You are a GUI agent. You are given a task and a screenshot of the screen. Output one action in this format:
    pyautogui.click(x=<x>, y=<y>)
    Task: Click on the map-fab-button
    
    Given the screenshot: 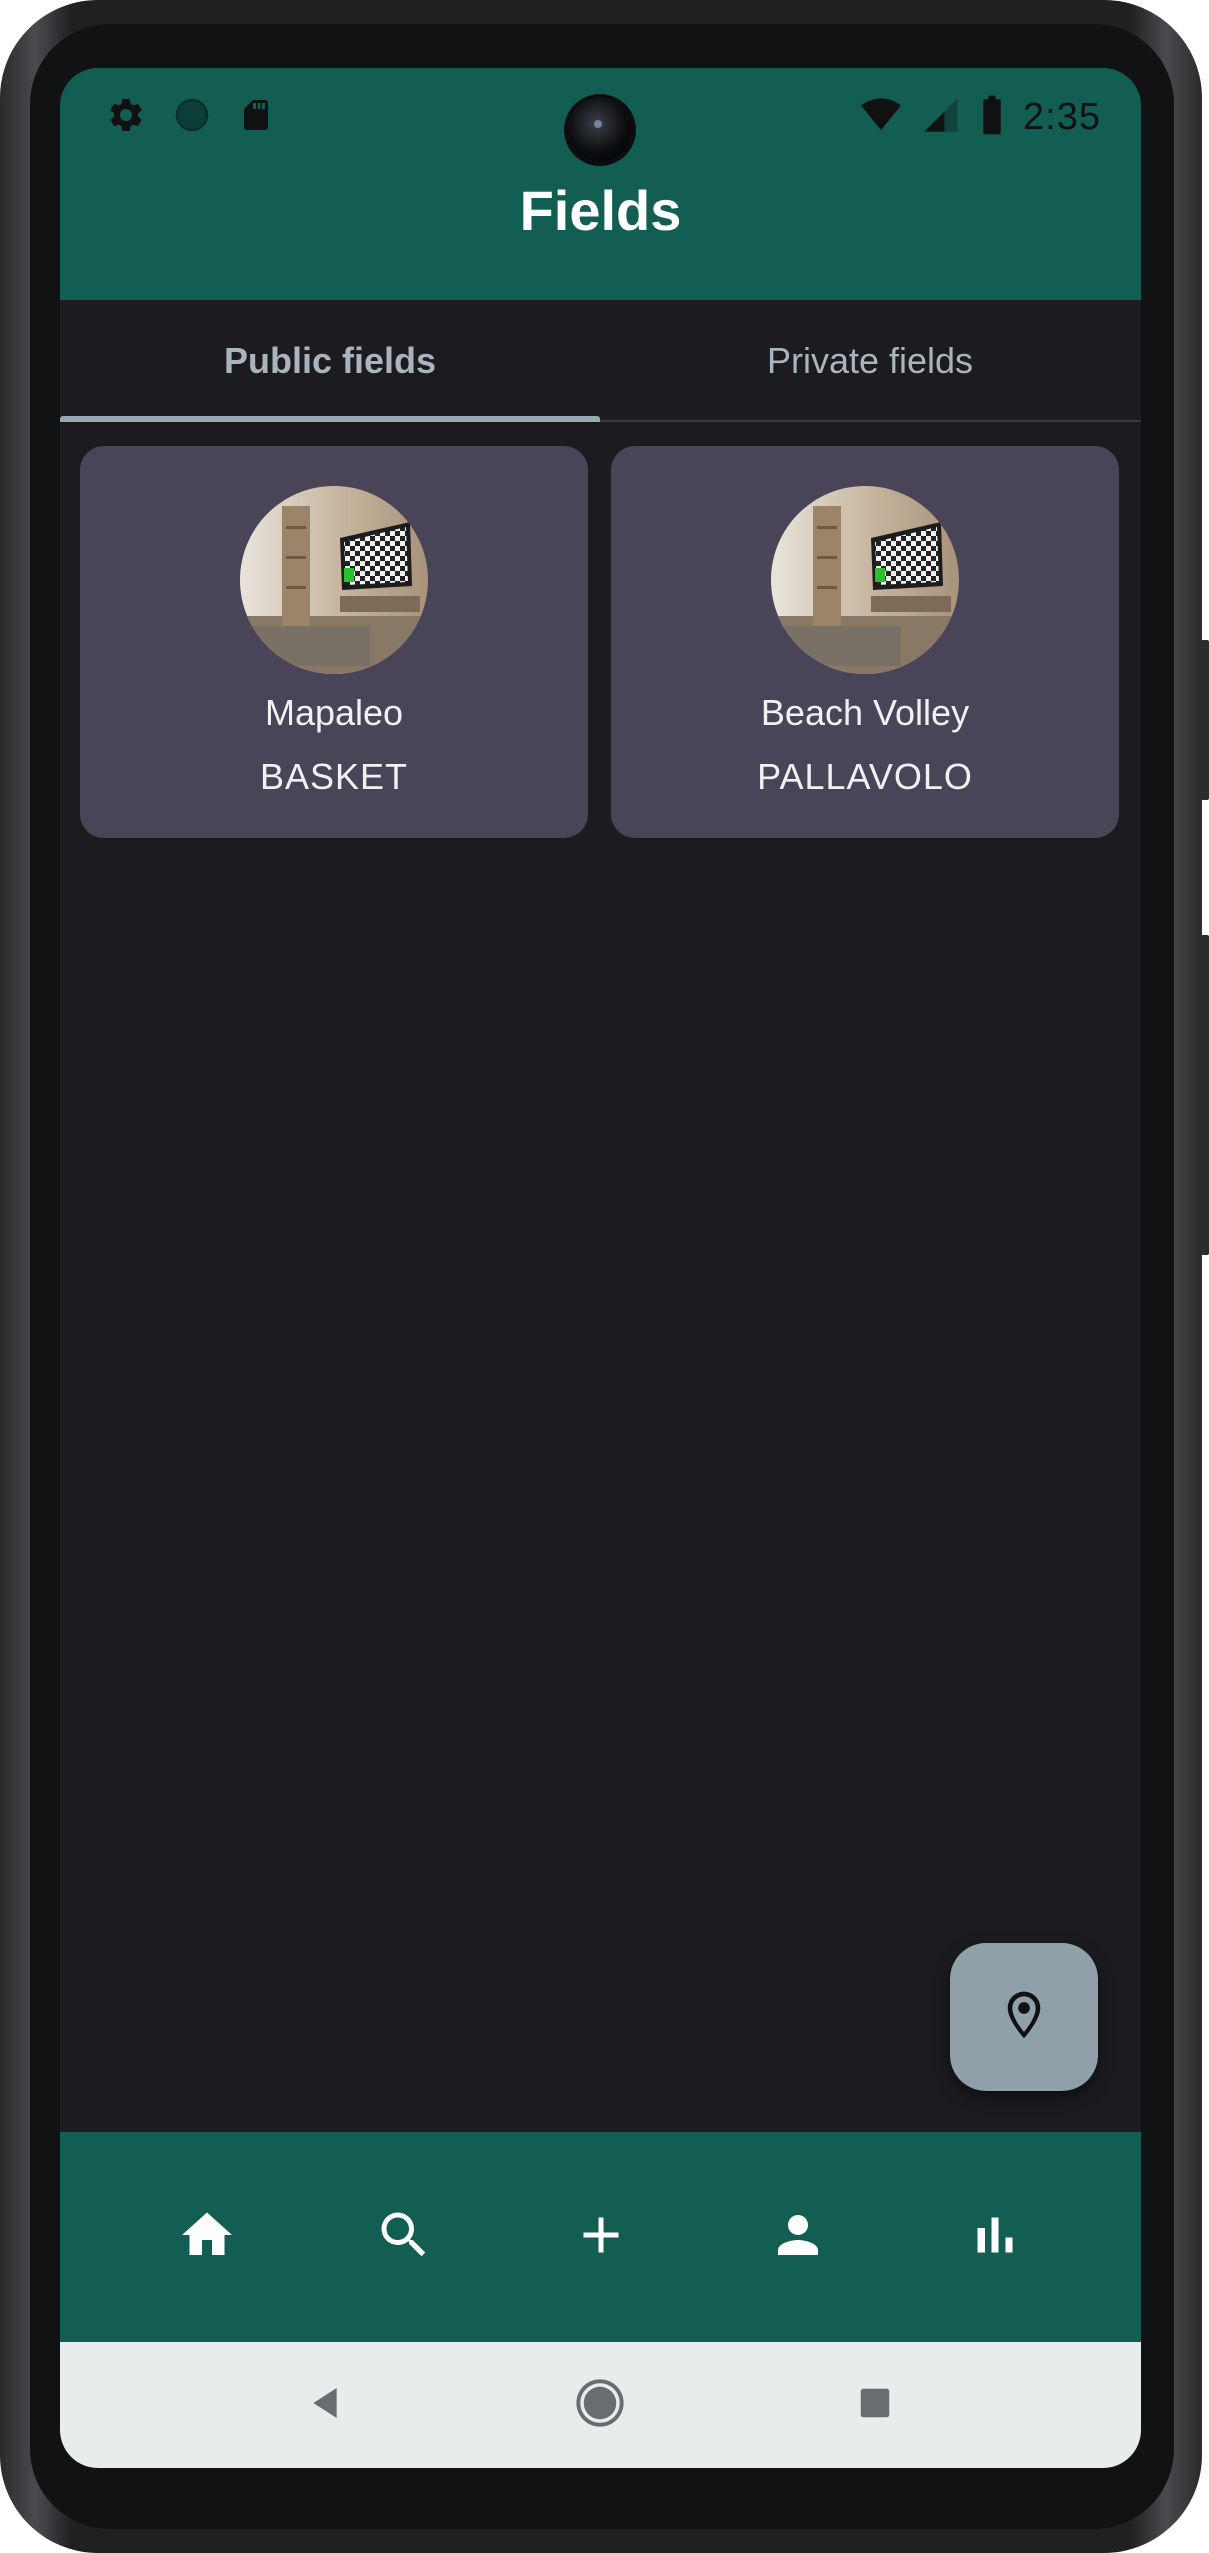 What is the action you would take?
    pyautogui.click(x=1024, y=2017)
    